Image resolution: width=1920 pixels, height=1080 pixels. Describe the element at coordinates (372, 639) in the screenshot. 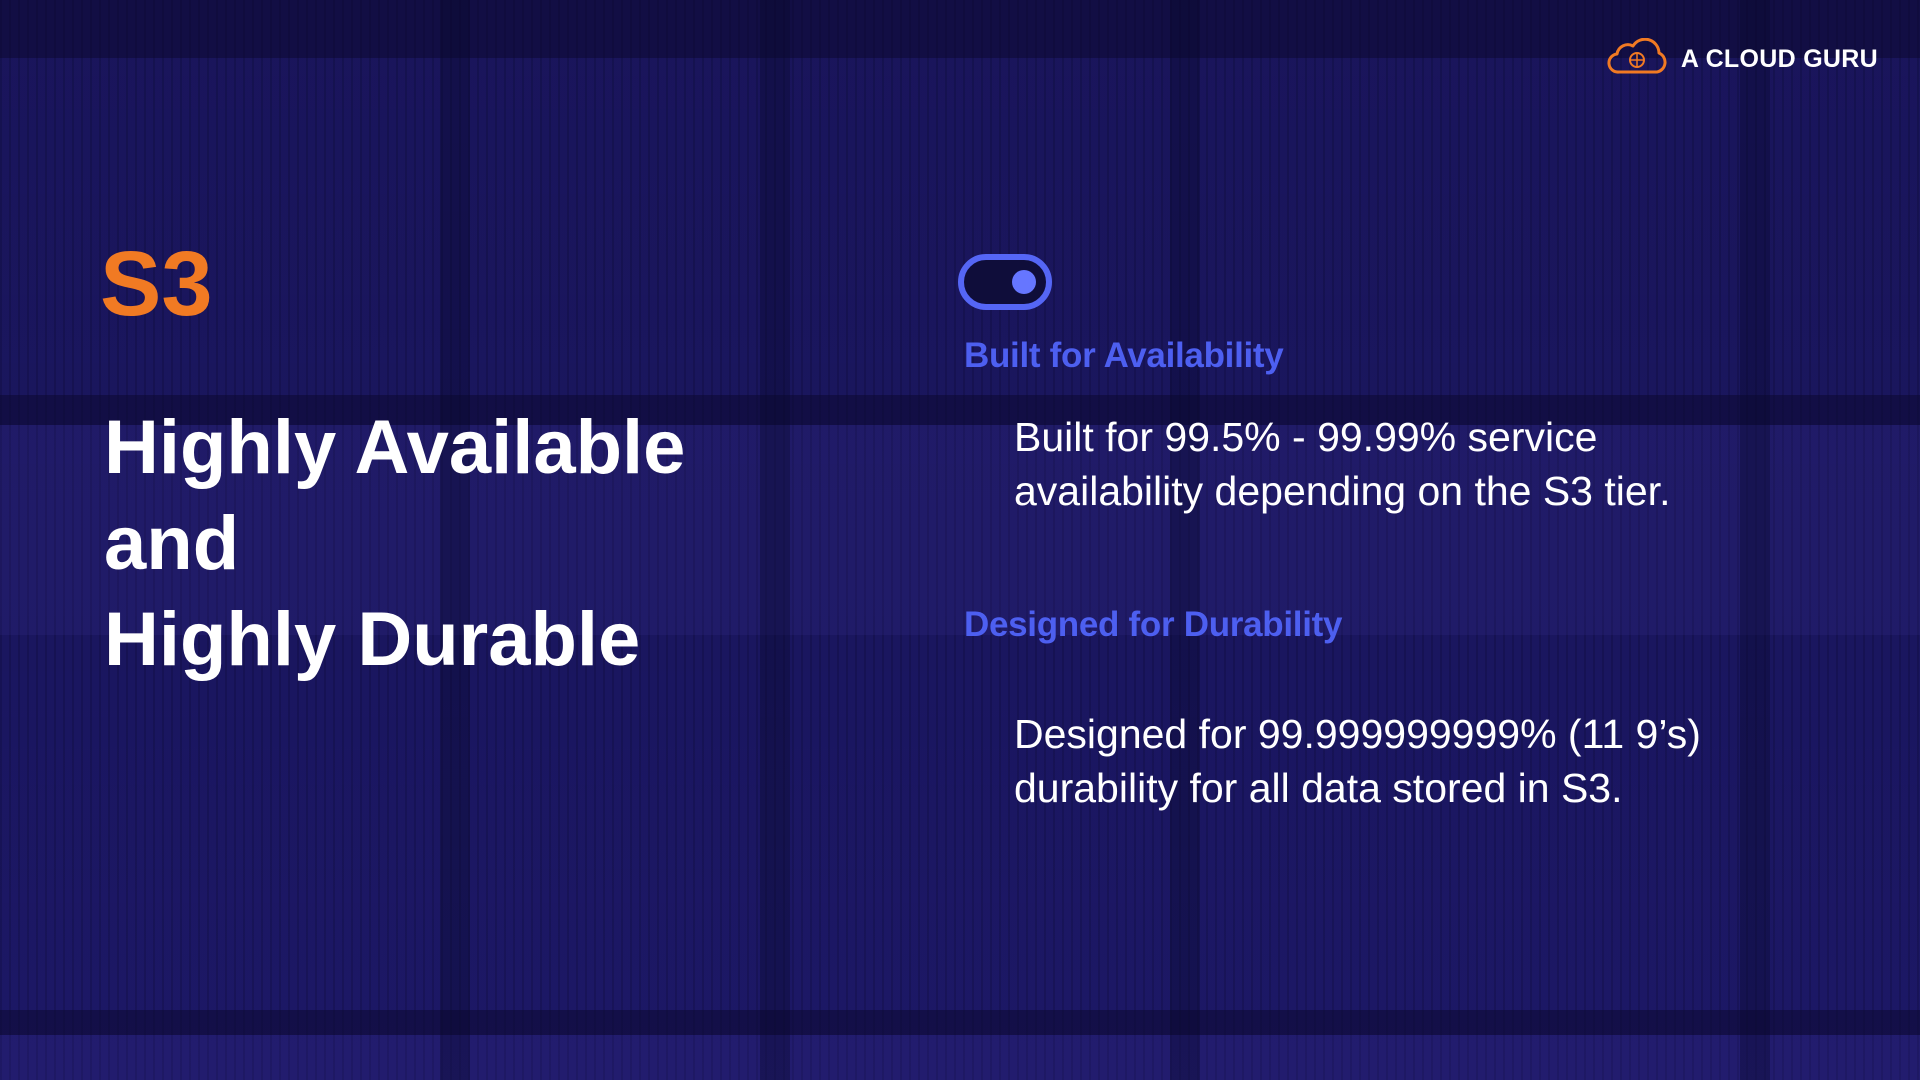

I see `headline-line: Highly Durable` at that location.